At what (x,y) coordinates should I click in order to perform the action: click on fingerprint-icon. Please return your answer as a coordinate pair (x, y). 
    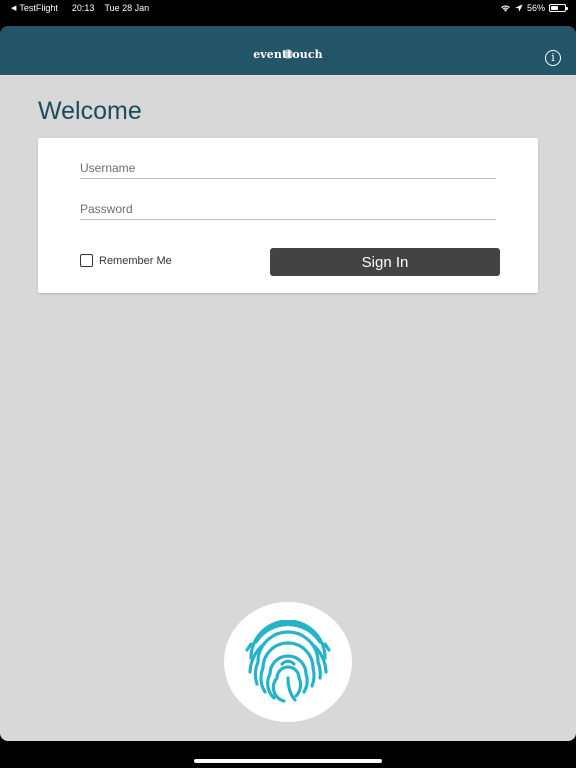
    Looking at the image, I should click on (288, 661).